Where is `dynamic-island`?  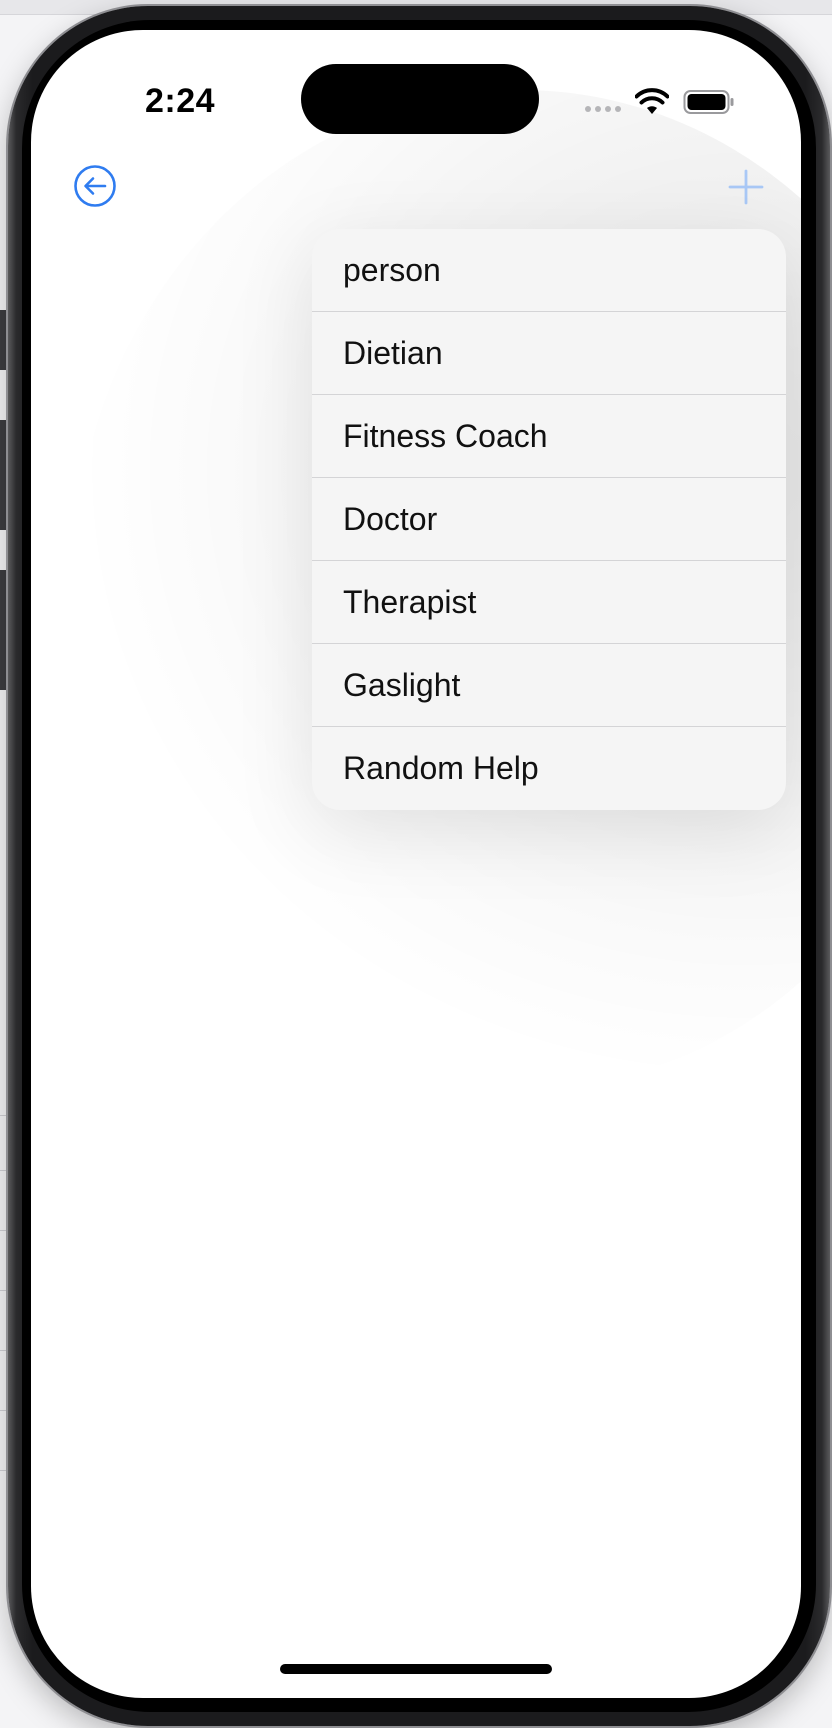 dynamic-island is located at coordinates (420, 99).